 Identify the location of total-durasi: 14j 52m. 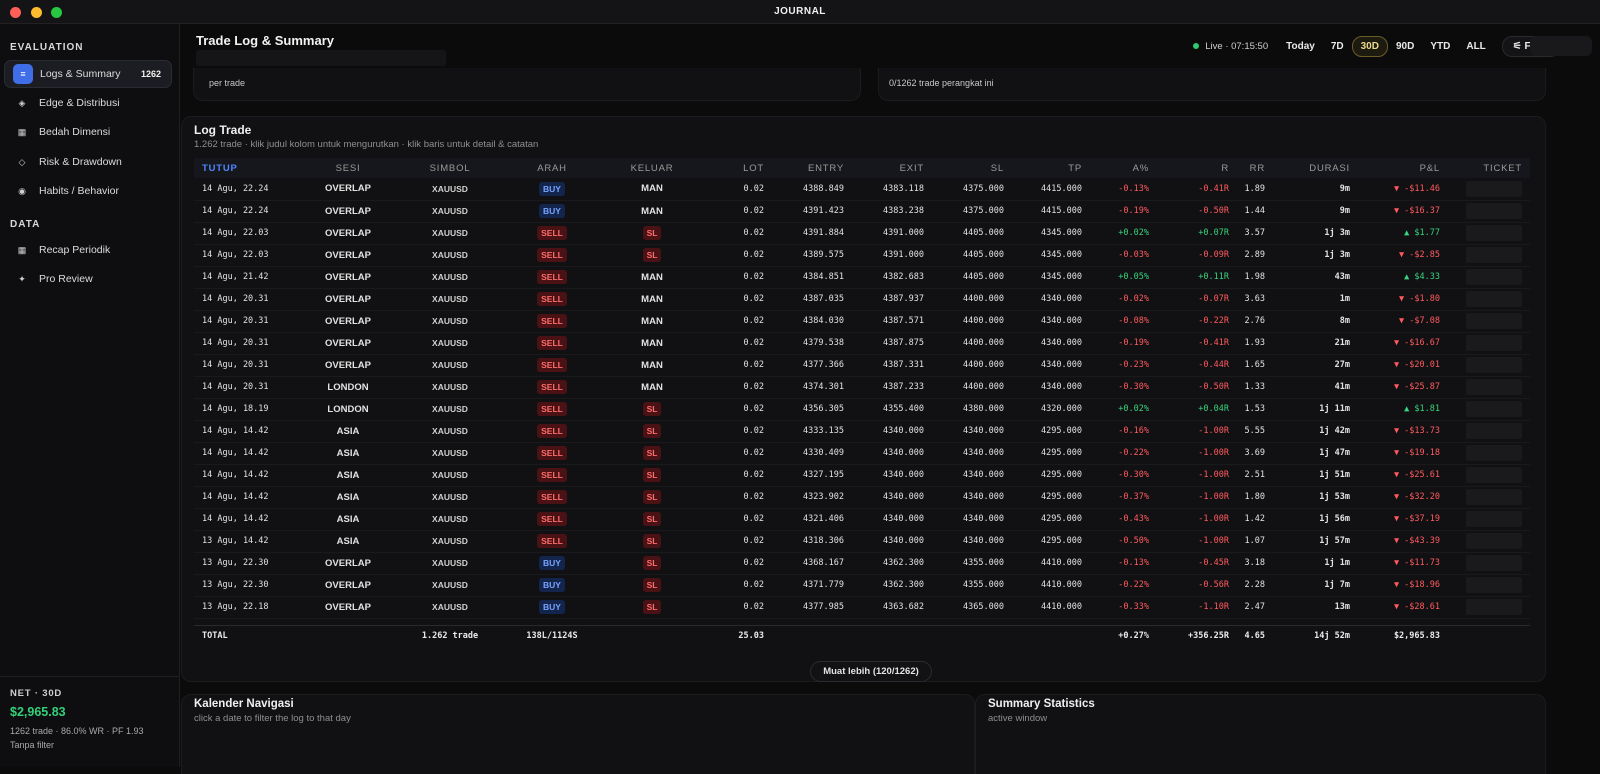
(1315, 635).